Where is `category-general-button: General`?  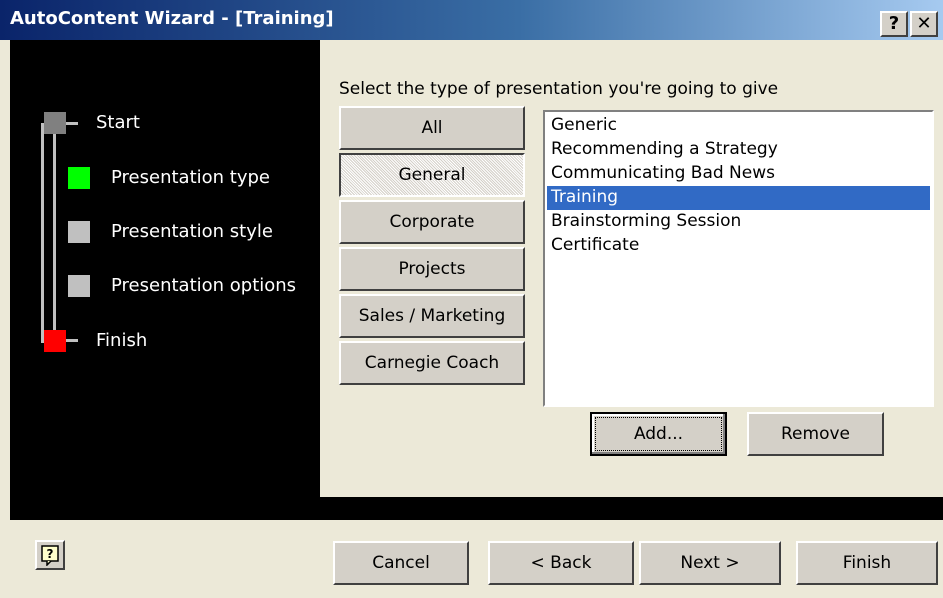 category-general-button: General is located at coordinates (432, 175).